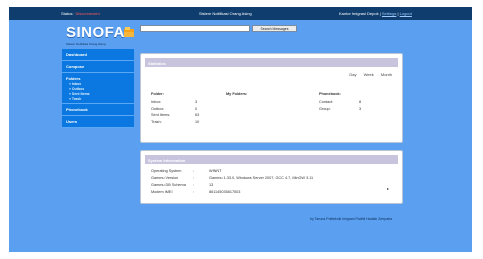 Image resolution: width=483 pixels, height=259 pixels. Describe the element at coordinates (87, 13) in the screenshot. I see `status-value: Disconnected` at that location.